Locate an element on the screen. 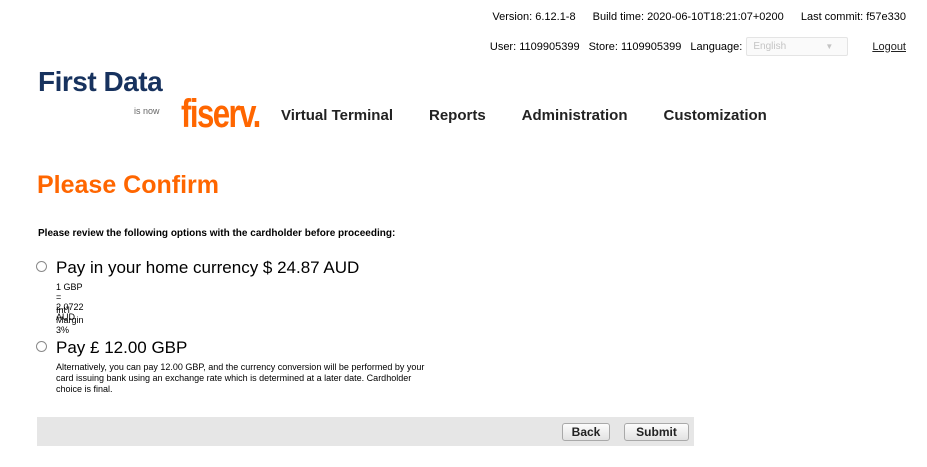 Image resolution: width=927 pixels, height=467 pixels. back-button: Back is located at coordinates (586, 432).